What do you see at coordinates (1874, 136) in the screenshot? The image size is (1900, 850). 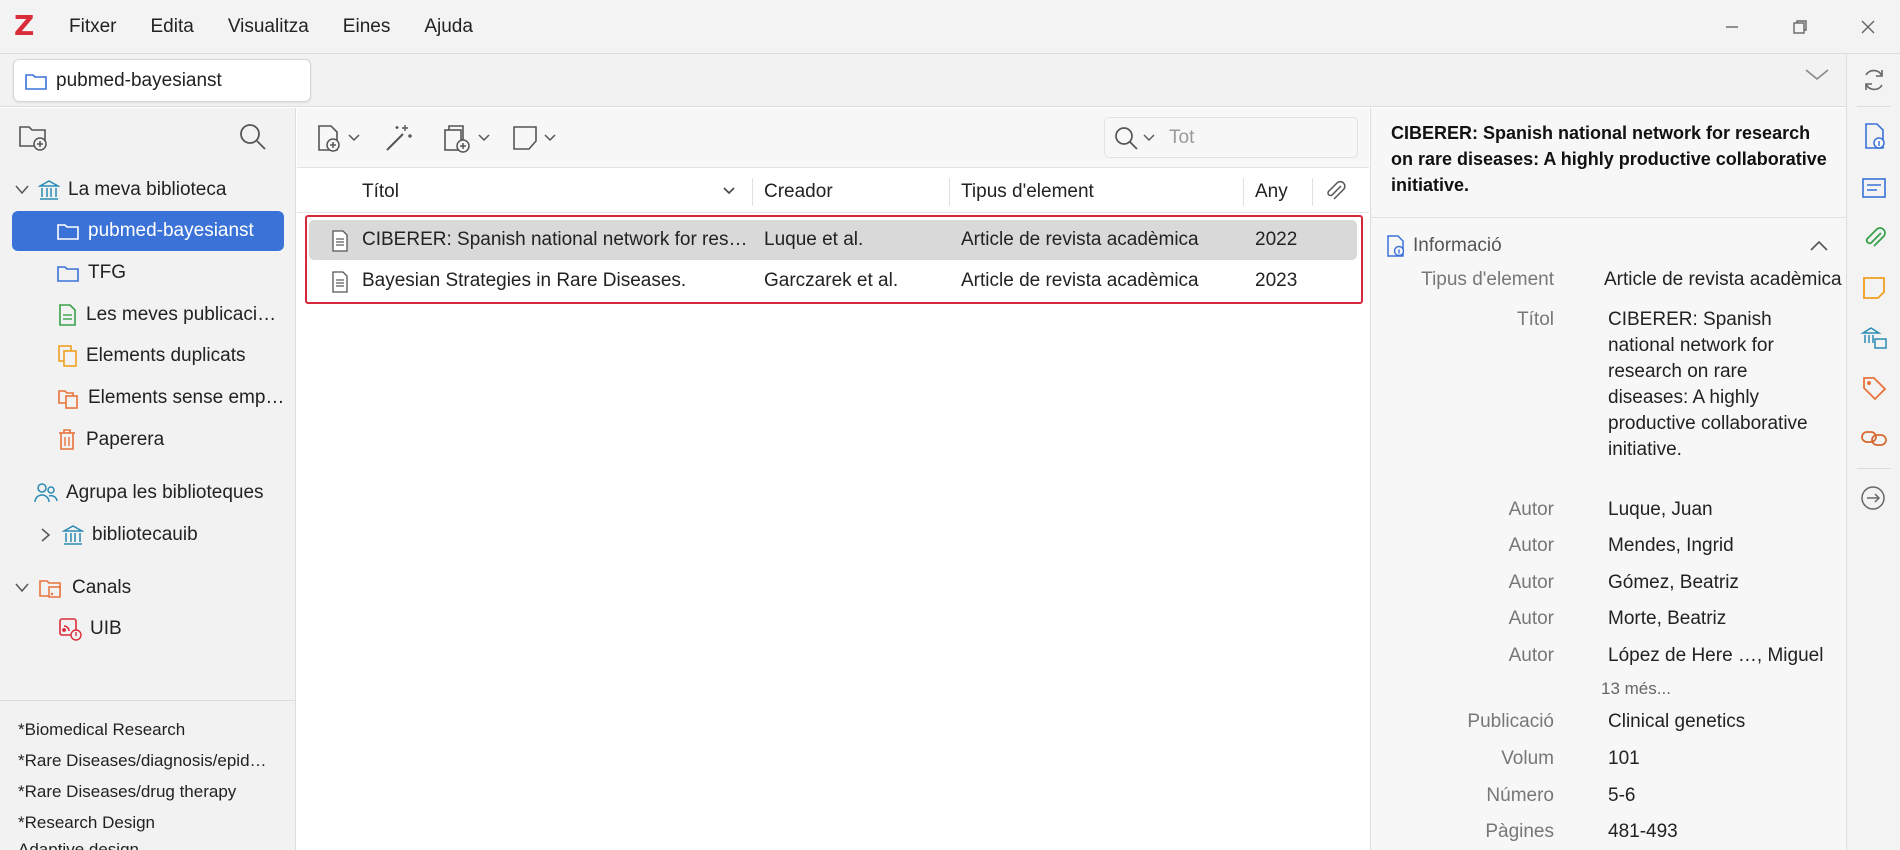 I see `info-section-button` at bounding box center [1874, 136].